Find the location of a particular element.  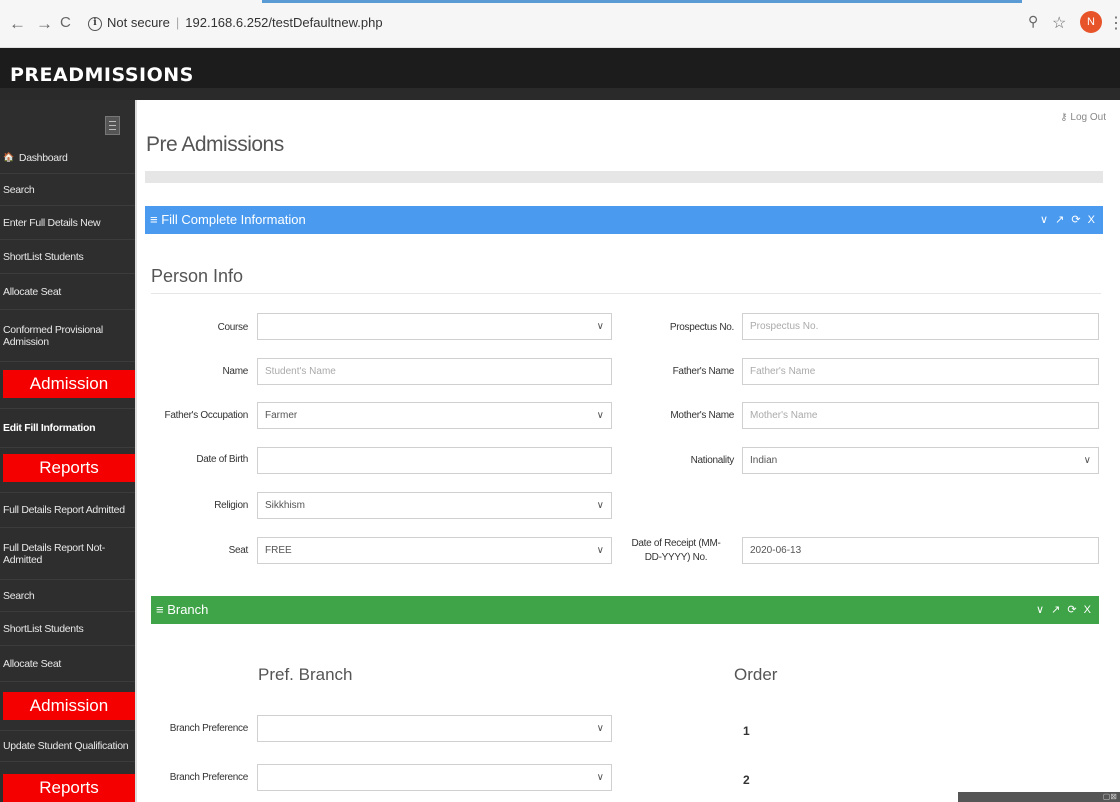

security-label: Not secure is located at coordinates (138, 22).